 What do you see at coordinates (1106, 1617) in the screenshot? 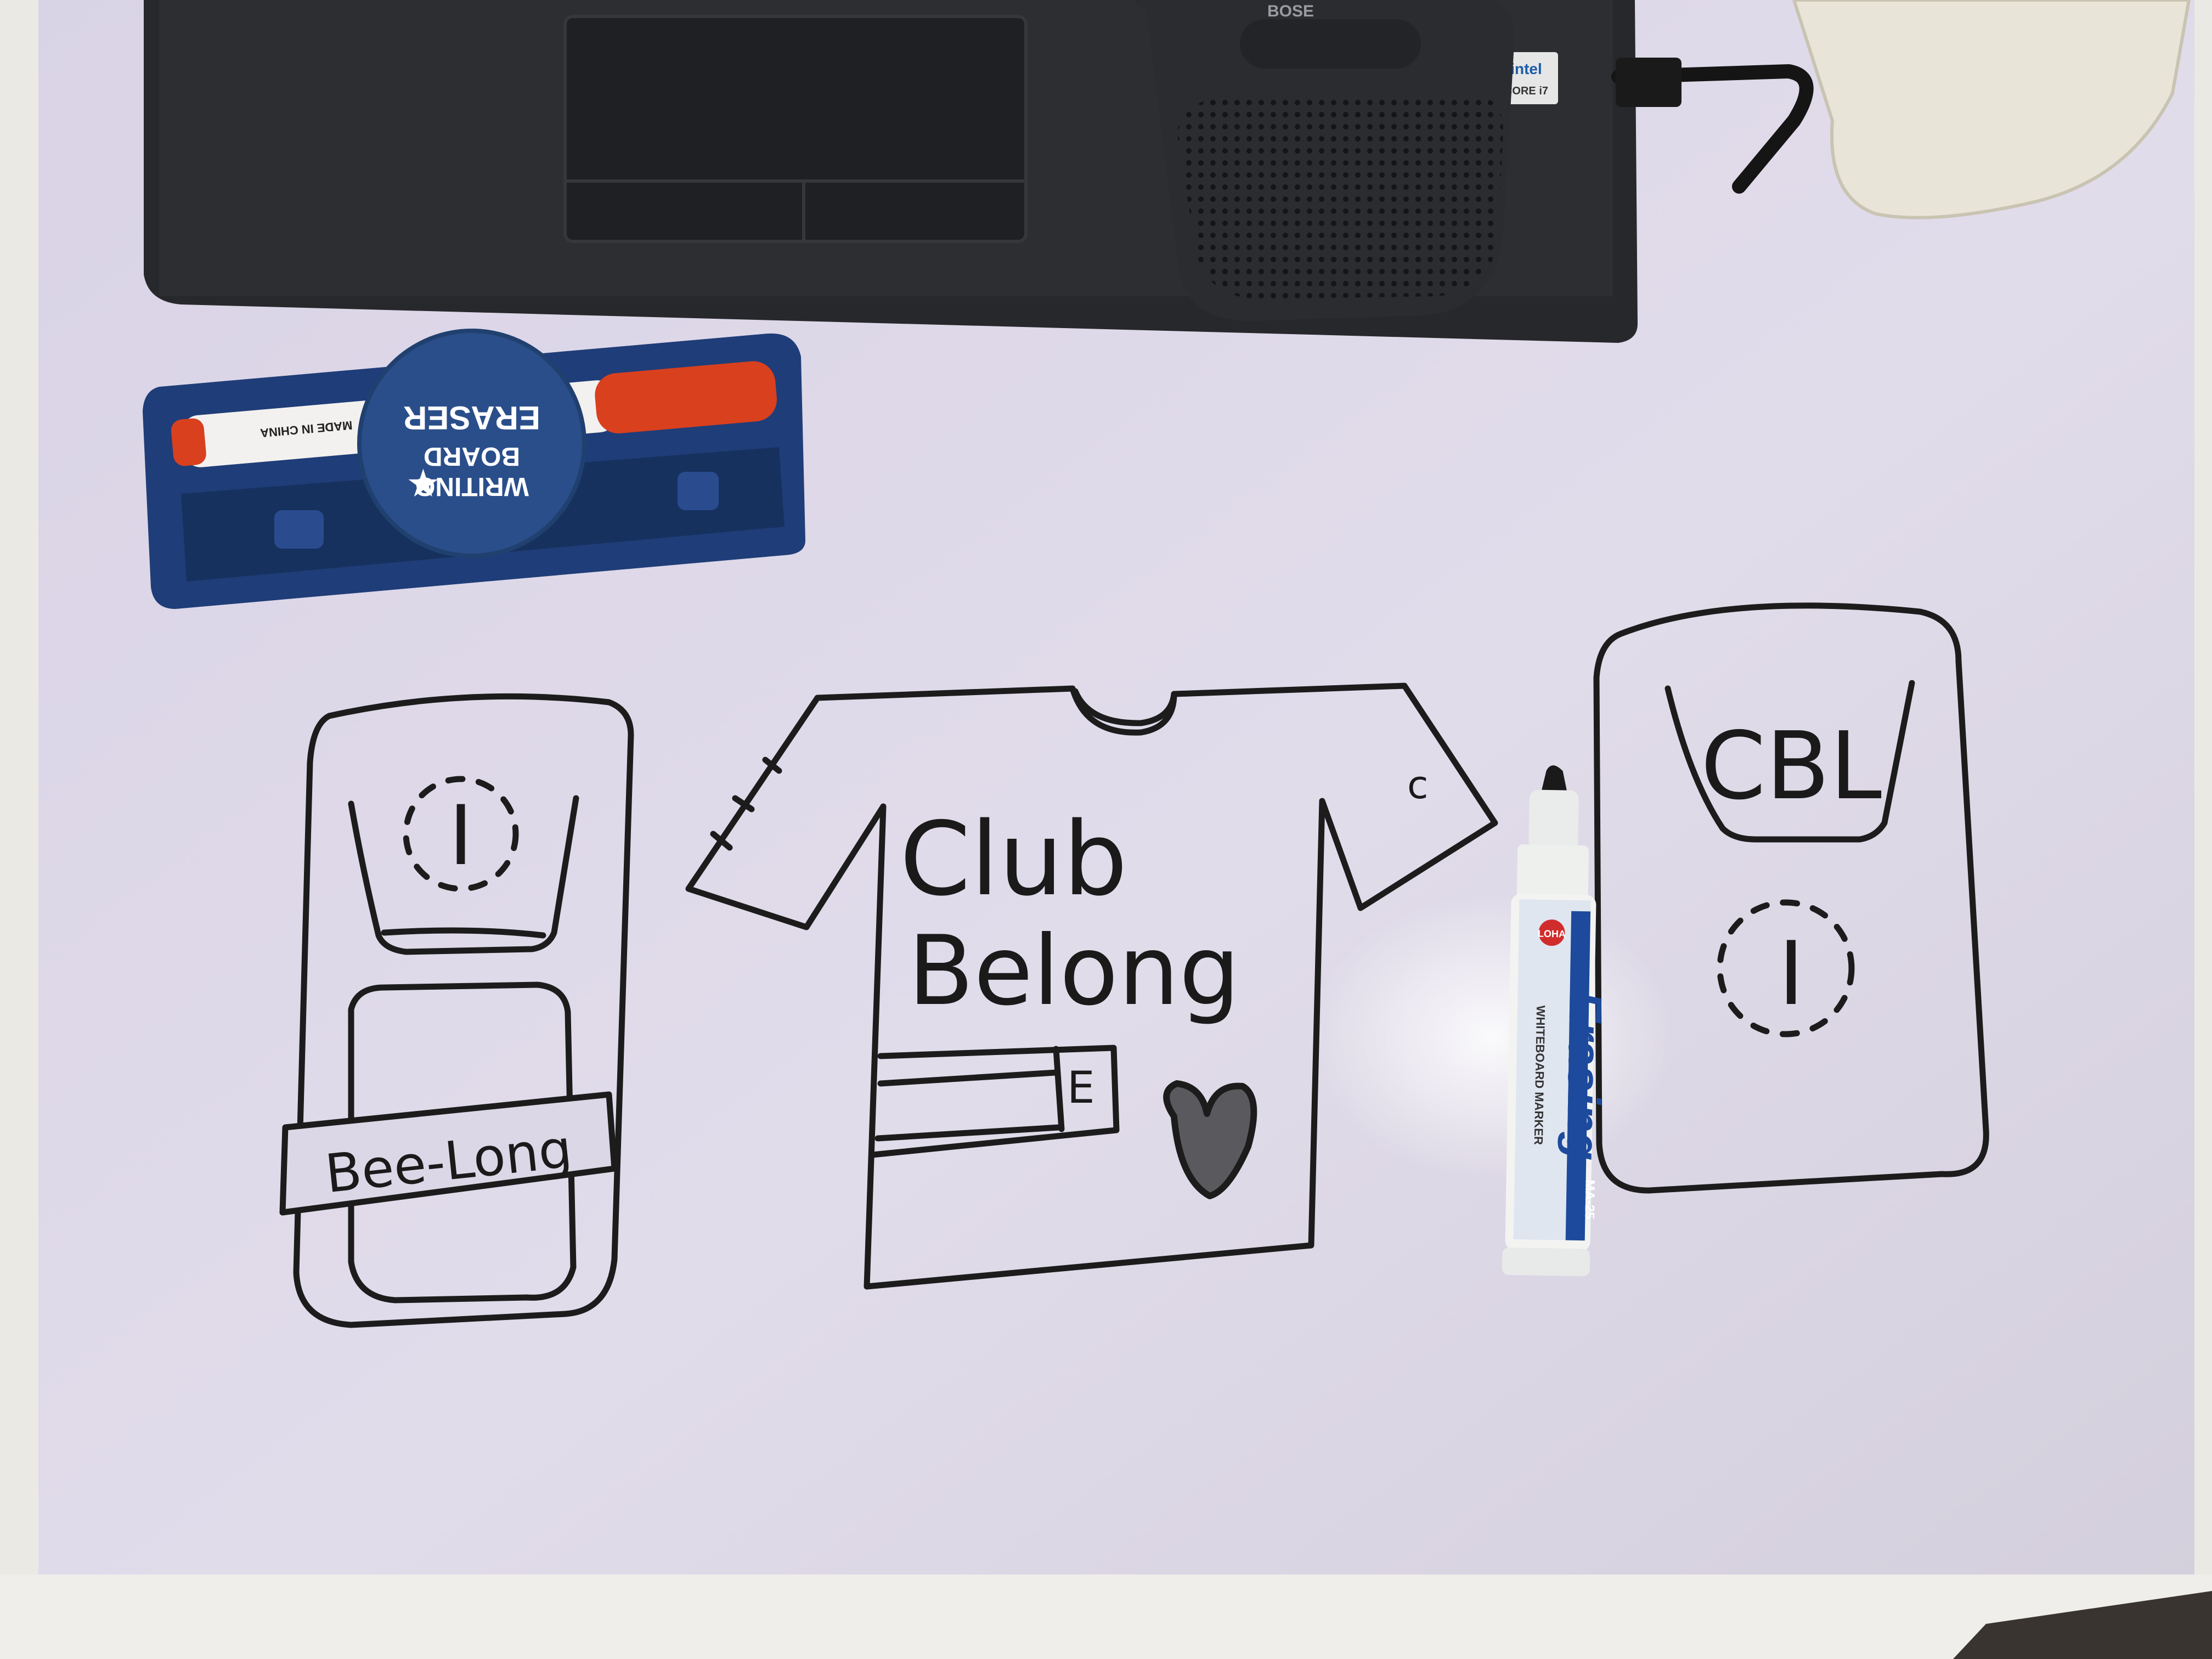
I see `frame-bottom` at bounding box center [1106, 1617].